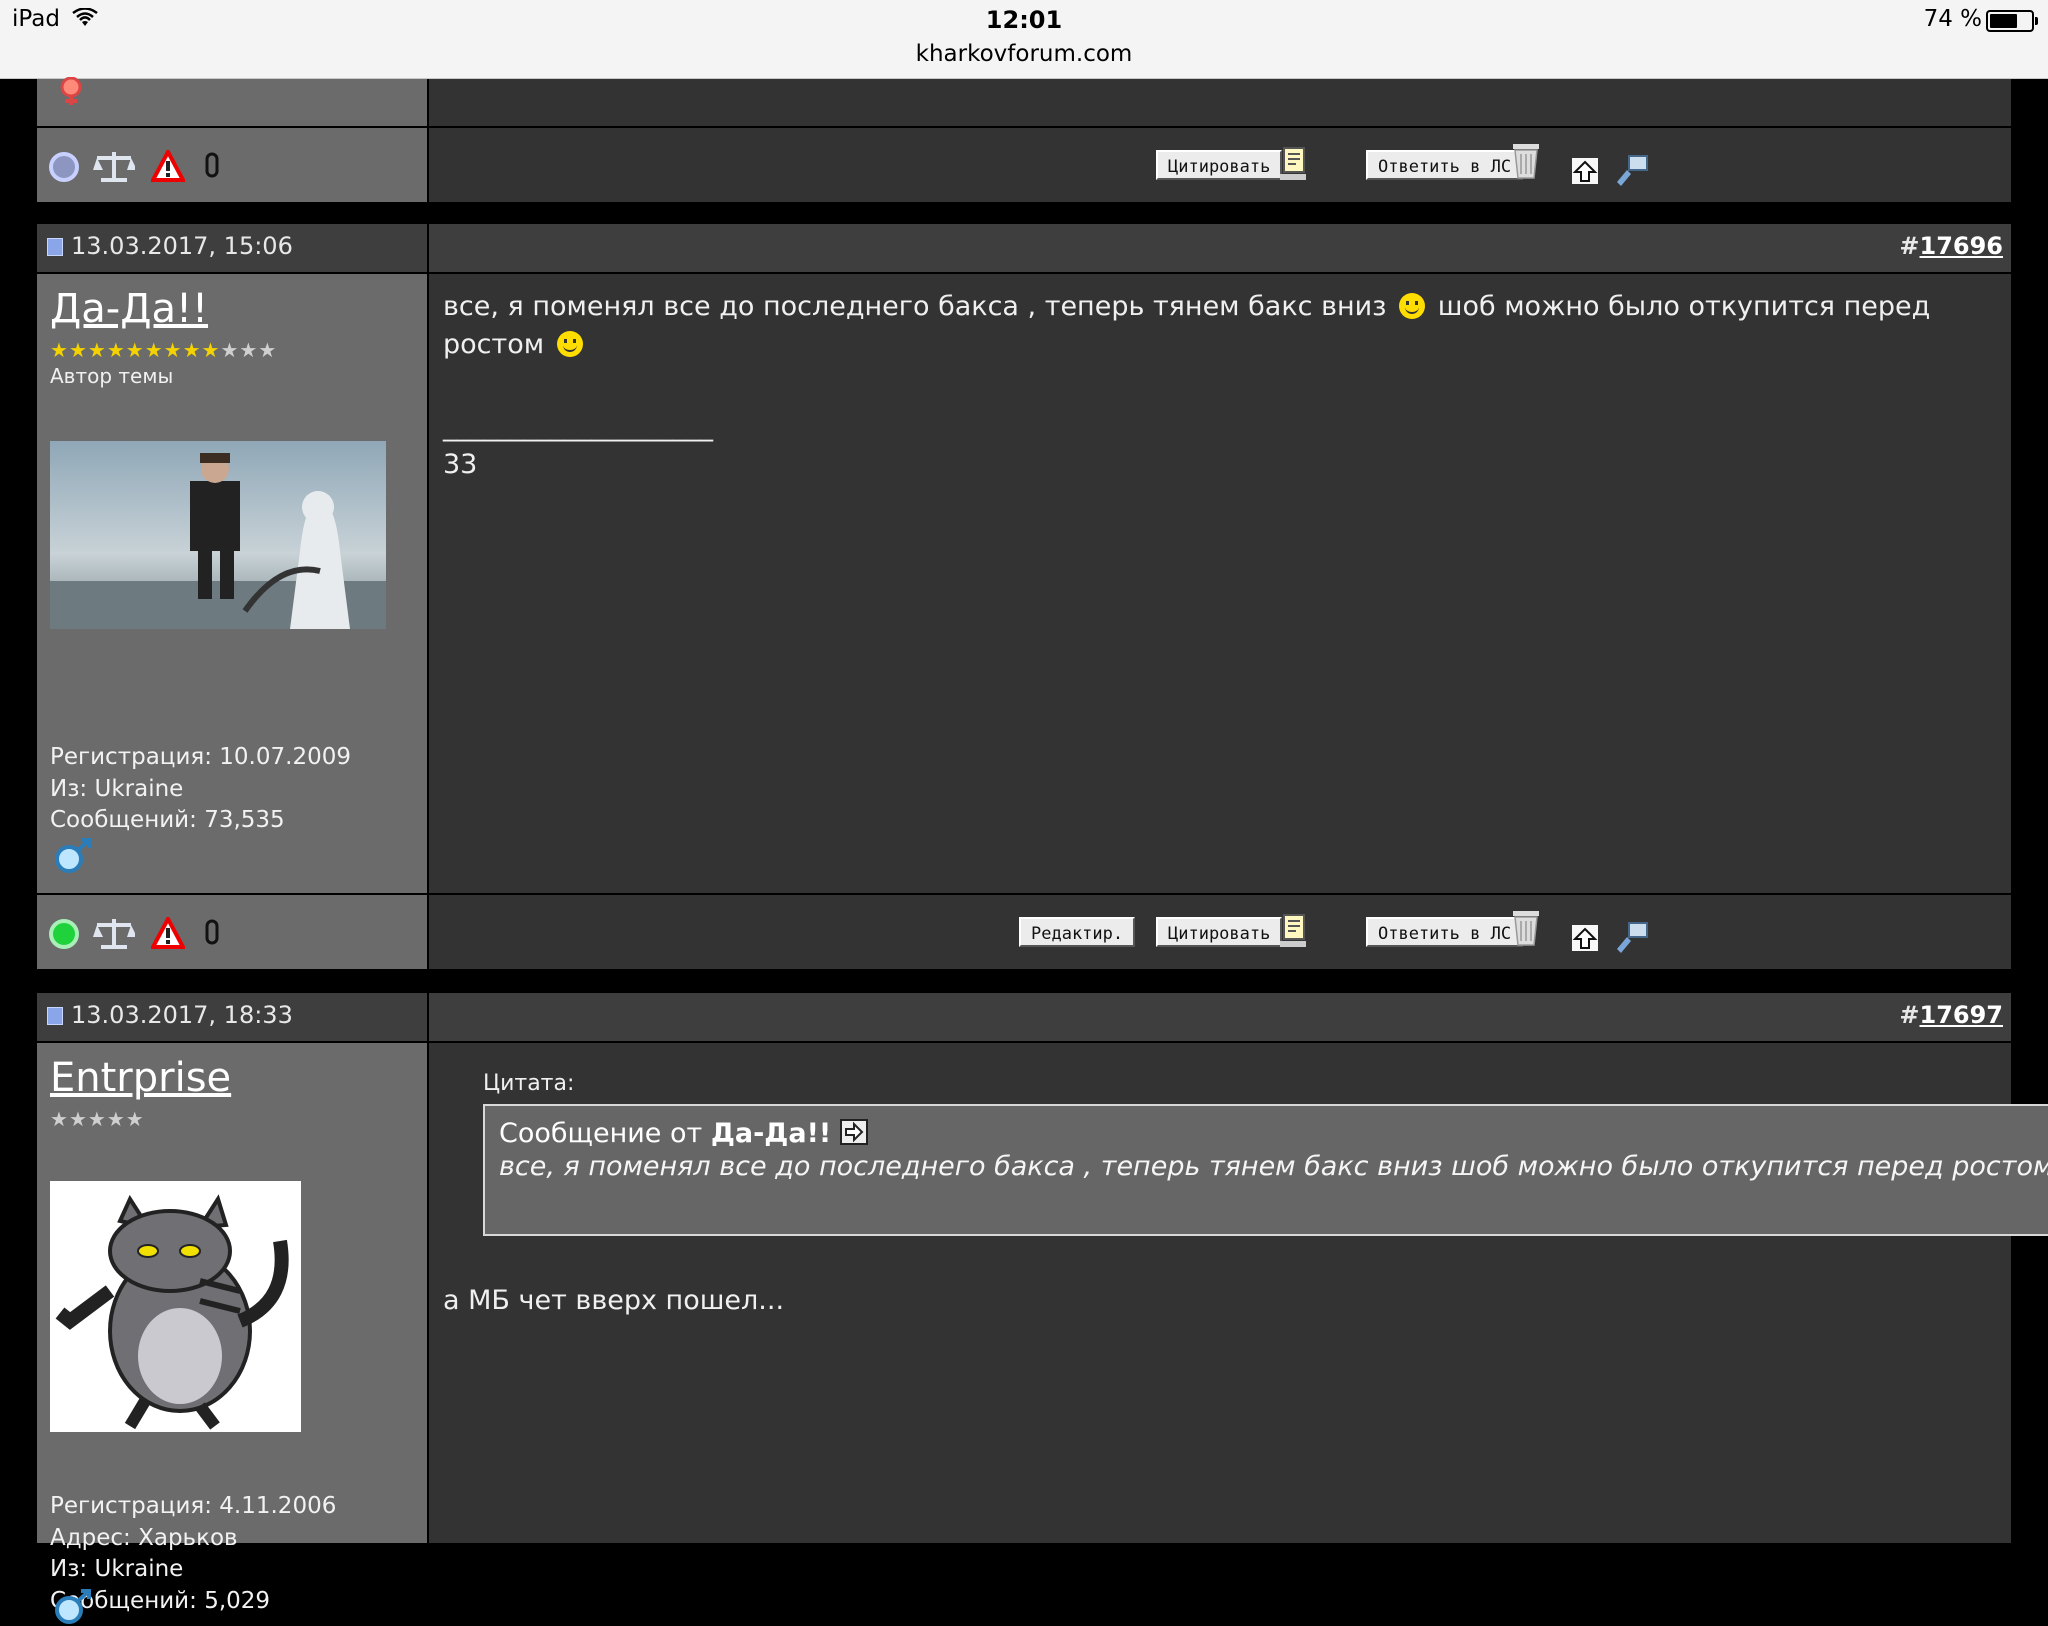 The height and width of the screenshot is (1626, 2048). Describe the element at coordinates (1077, 932) in the screenshot. I see `edit-button: Редактир.` at that location.